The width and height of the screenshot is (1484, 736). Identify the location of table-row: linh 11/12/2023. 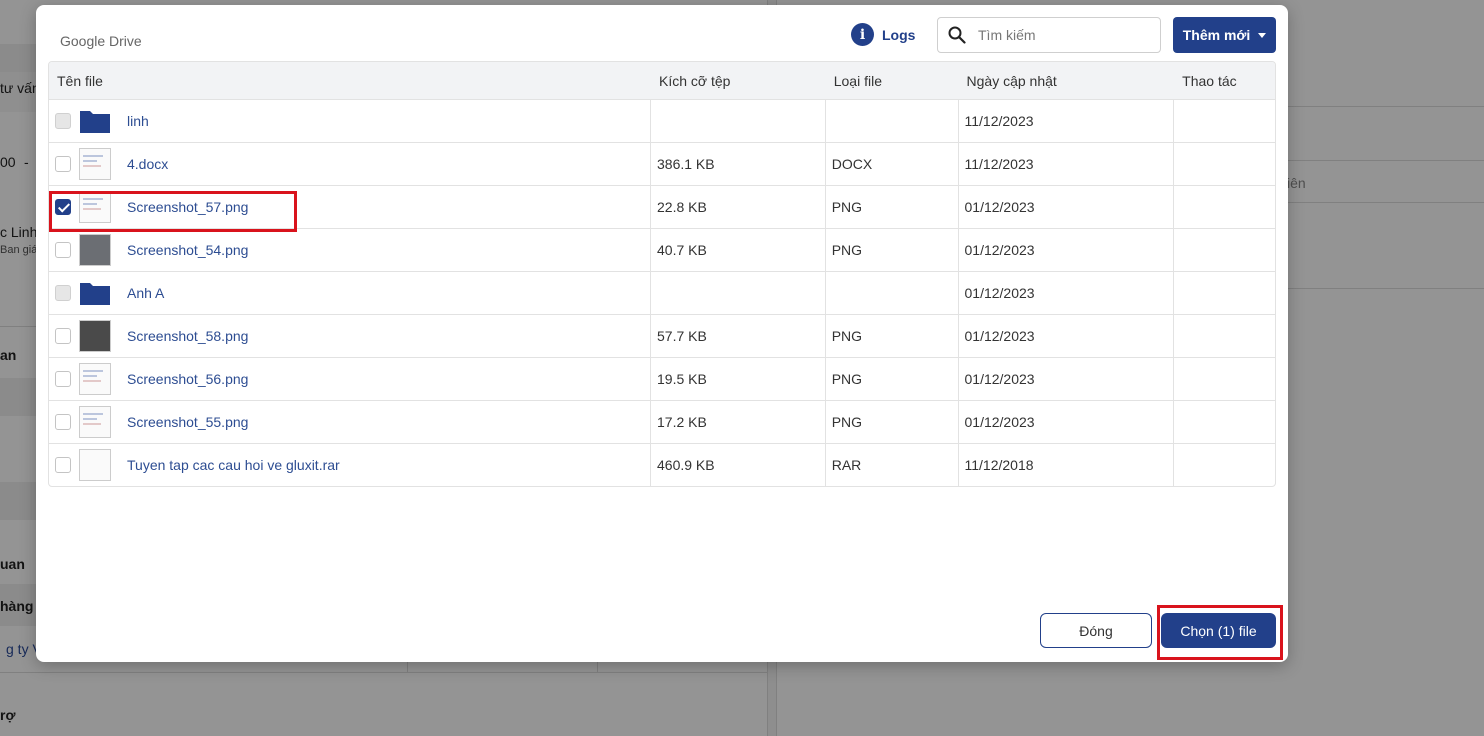
(662, 120).